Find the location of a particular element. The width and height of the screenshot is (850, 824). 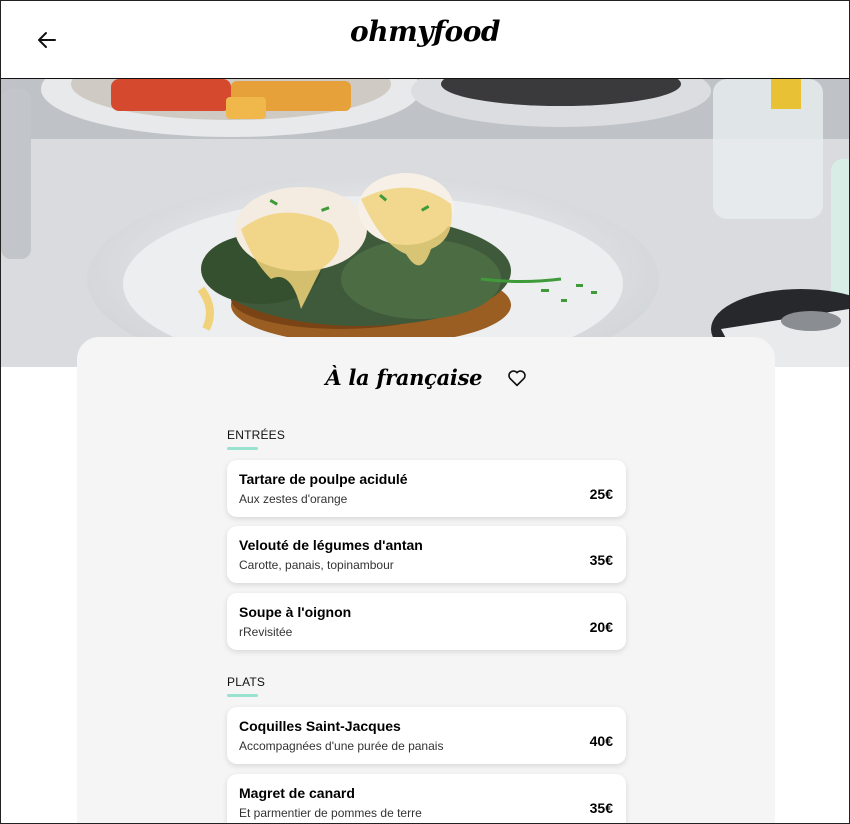

dish-name: Tartare de poulpe acidulé is located at coordinates (323, 479).